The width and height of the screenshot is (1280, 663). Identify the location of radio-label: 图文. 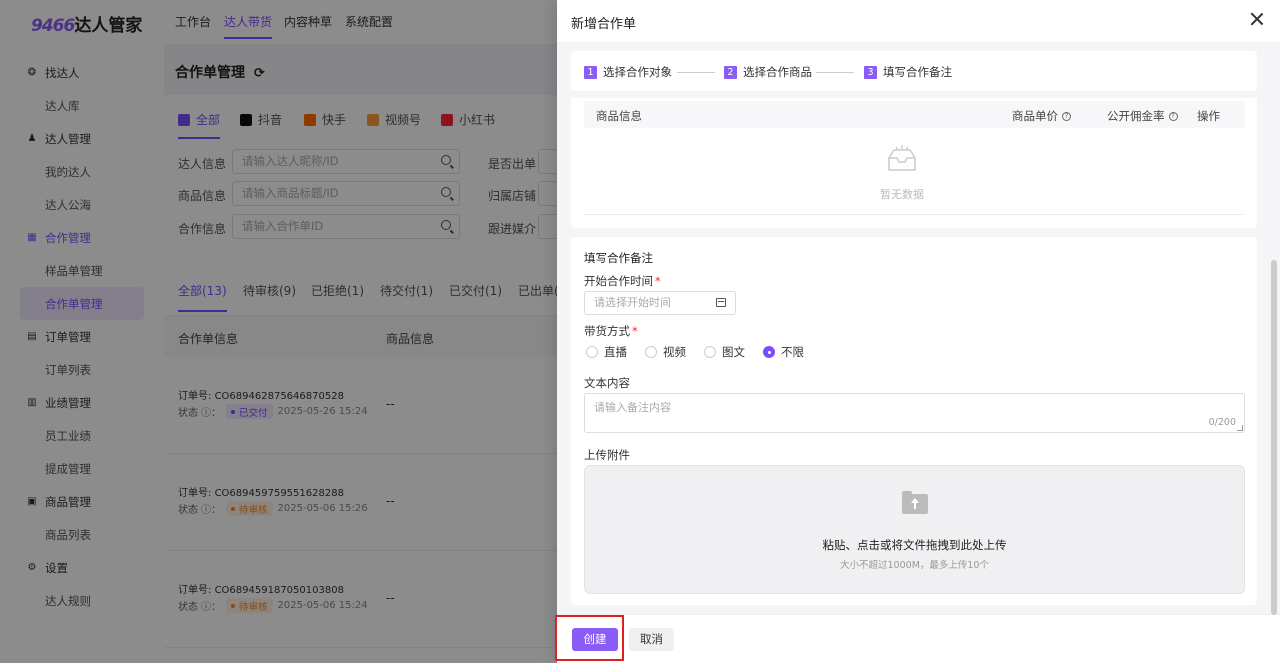
(733, 352).